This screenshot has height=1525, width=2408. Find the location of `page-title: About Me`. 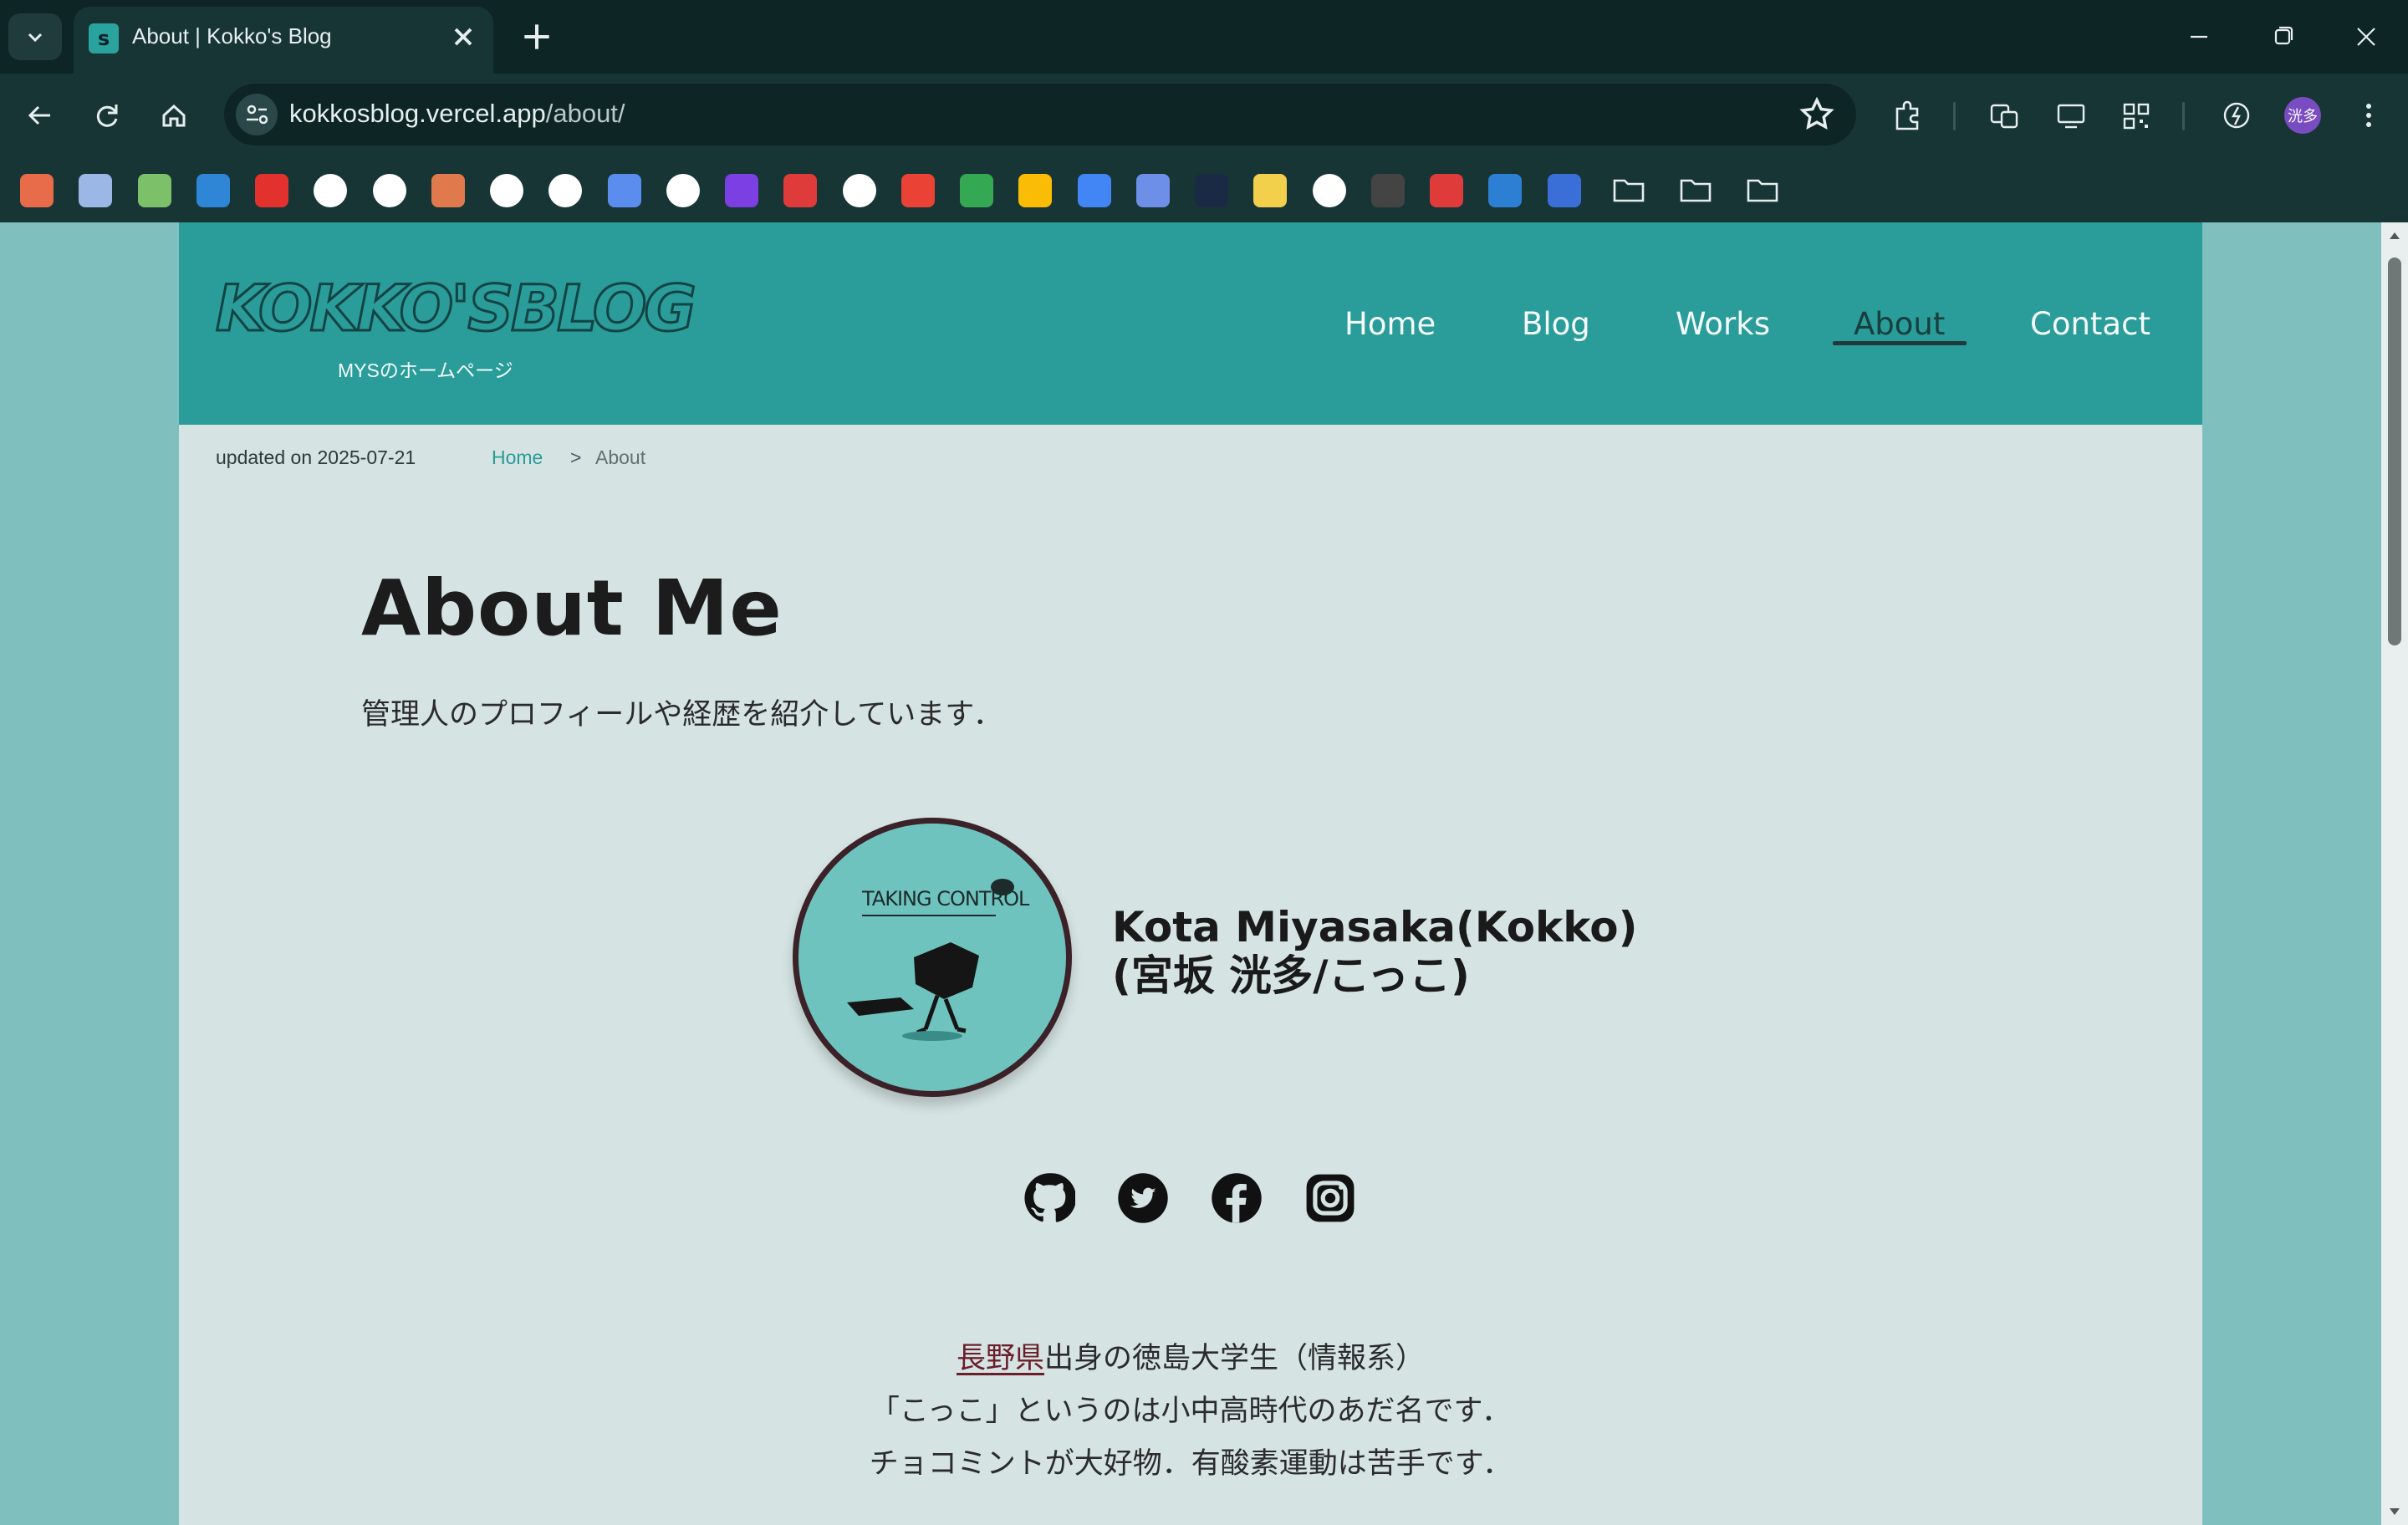

page-title: About Me is located at coordinates (572, 608).